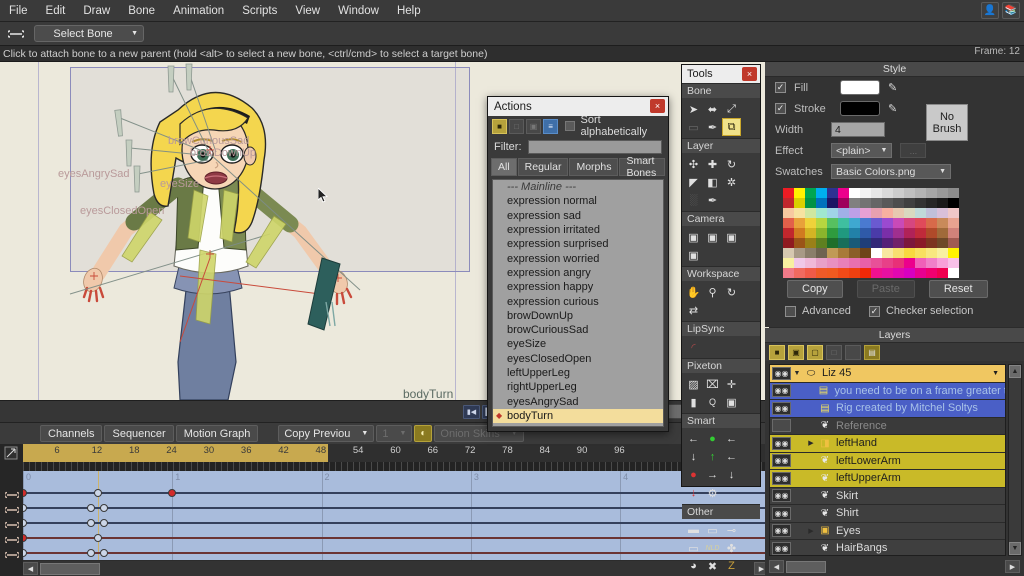 The height and width of the screenshot is (576, 1024). I want to click on layer-dim-icon: ░, so click(693, 200).